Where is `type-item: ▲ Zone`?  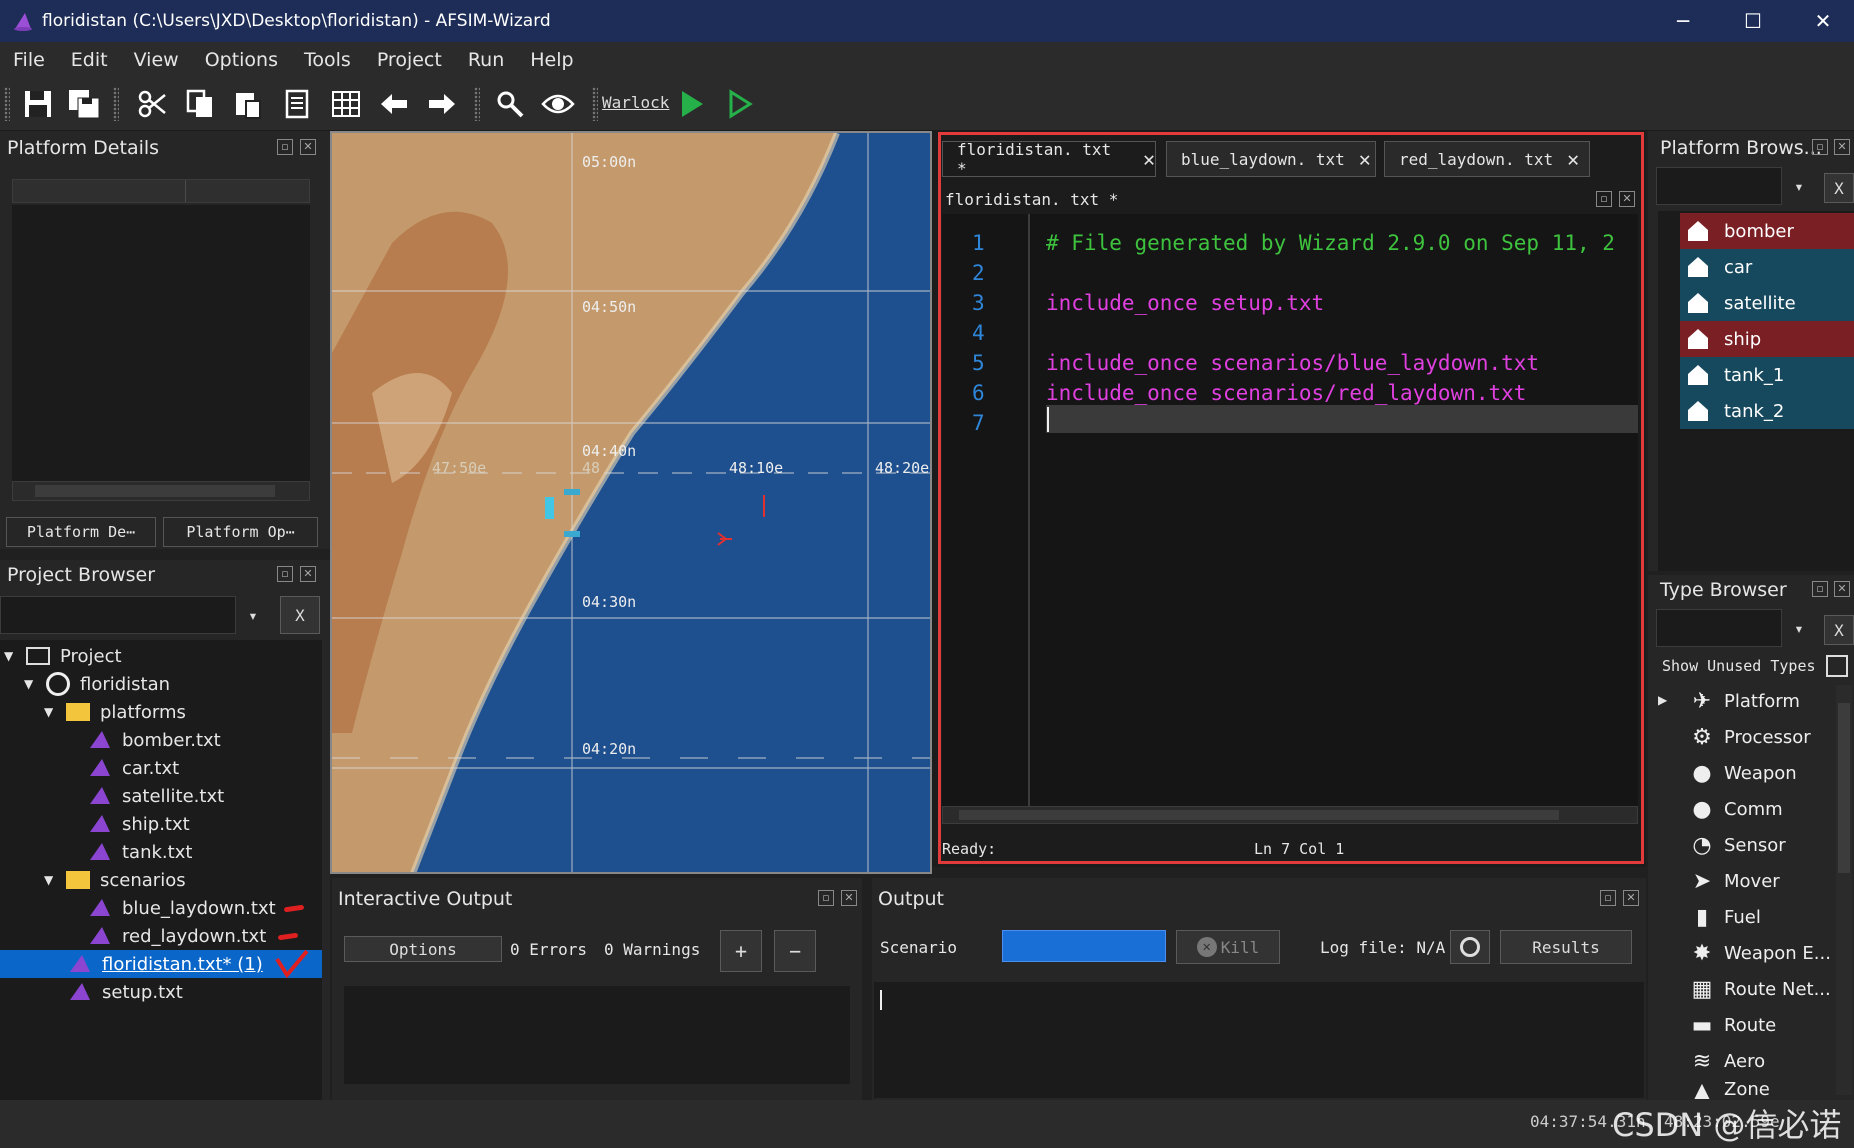 type-item: ▲ Zone is located at coordinates (1725, 1089).